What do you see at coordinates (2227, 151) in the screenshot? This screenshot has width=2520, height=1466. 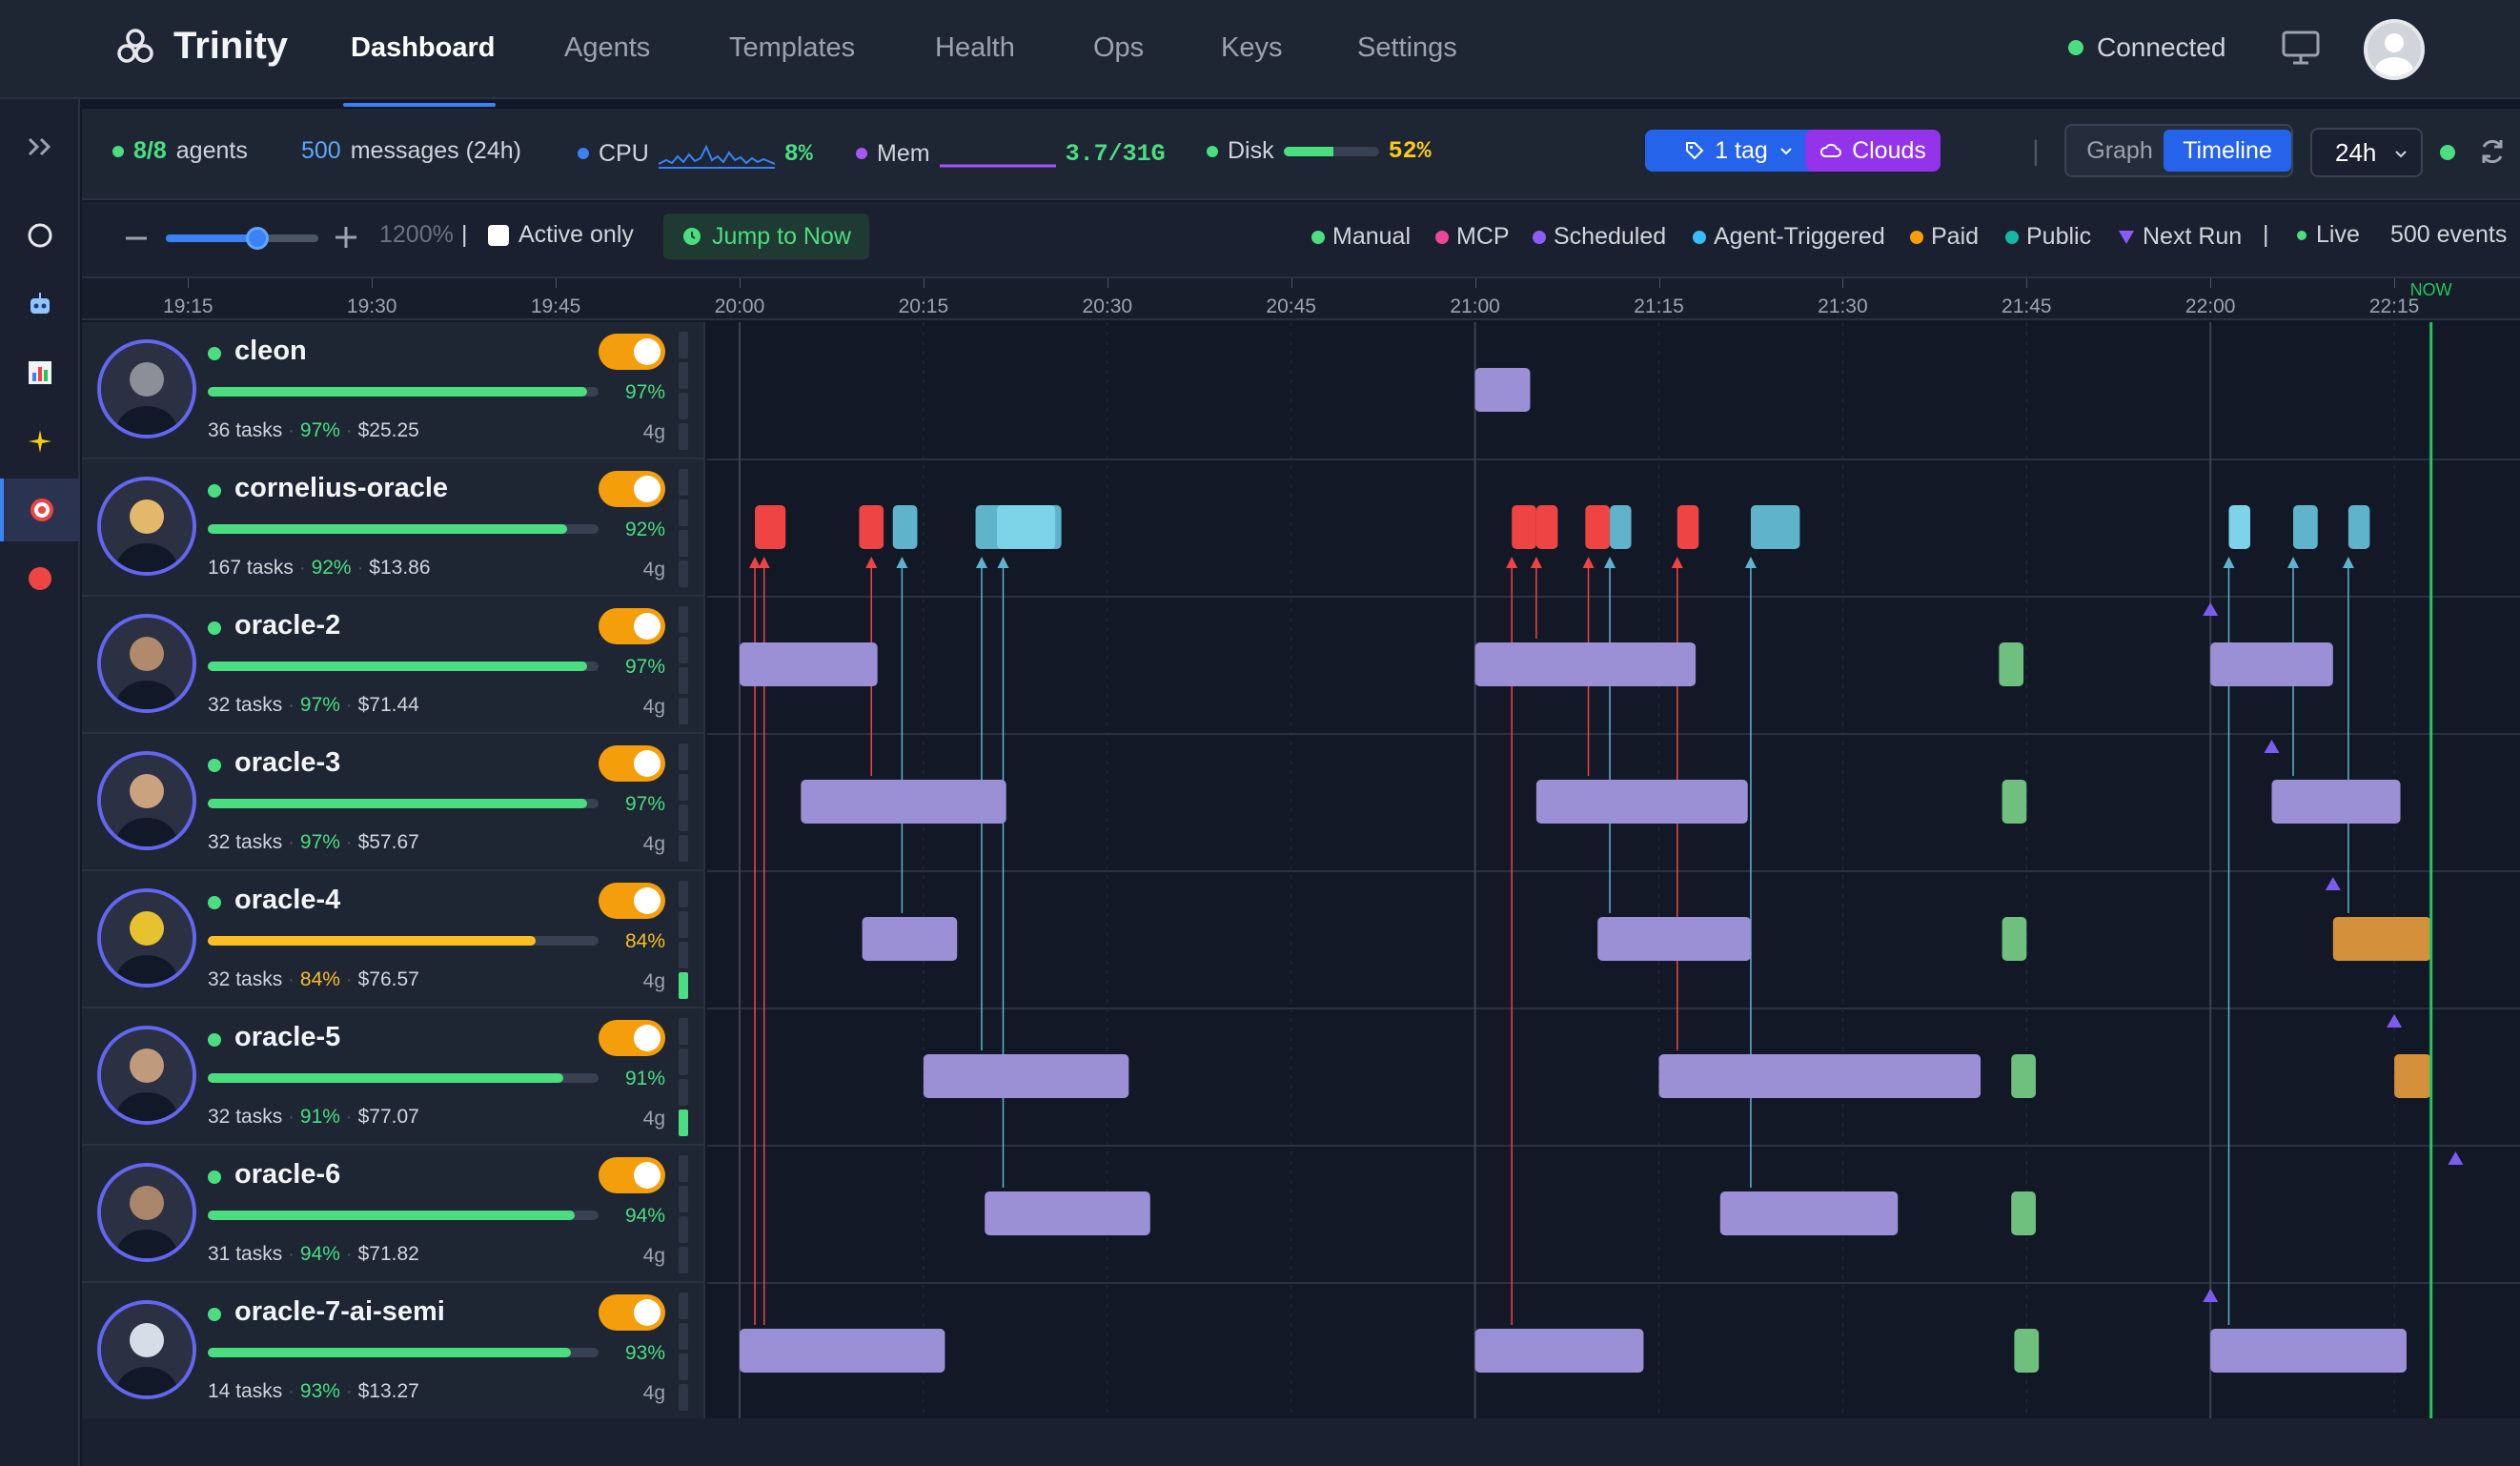 I see `timeline-view-button: Timeline` at bounding box center [2227, 151].